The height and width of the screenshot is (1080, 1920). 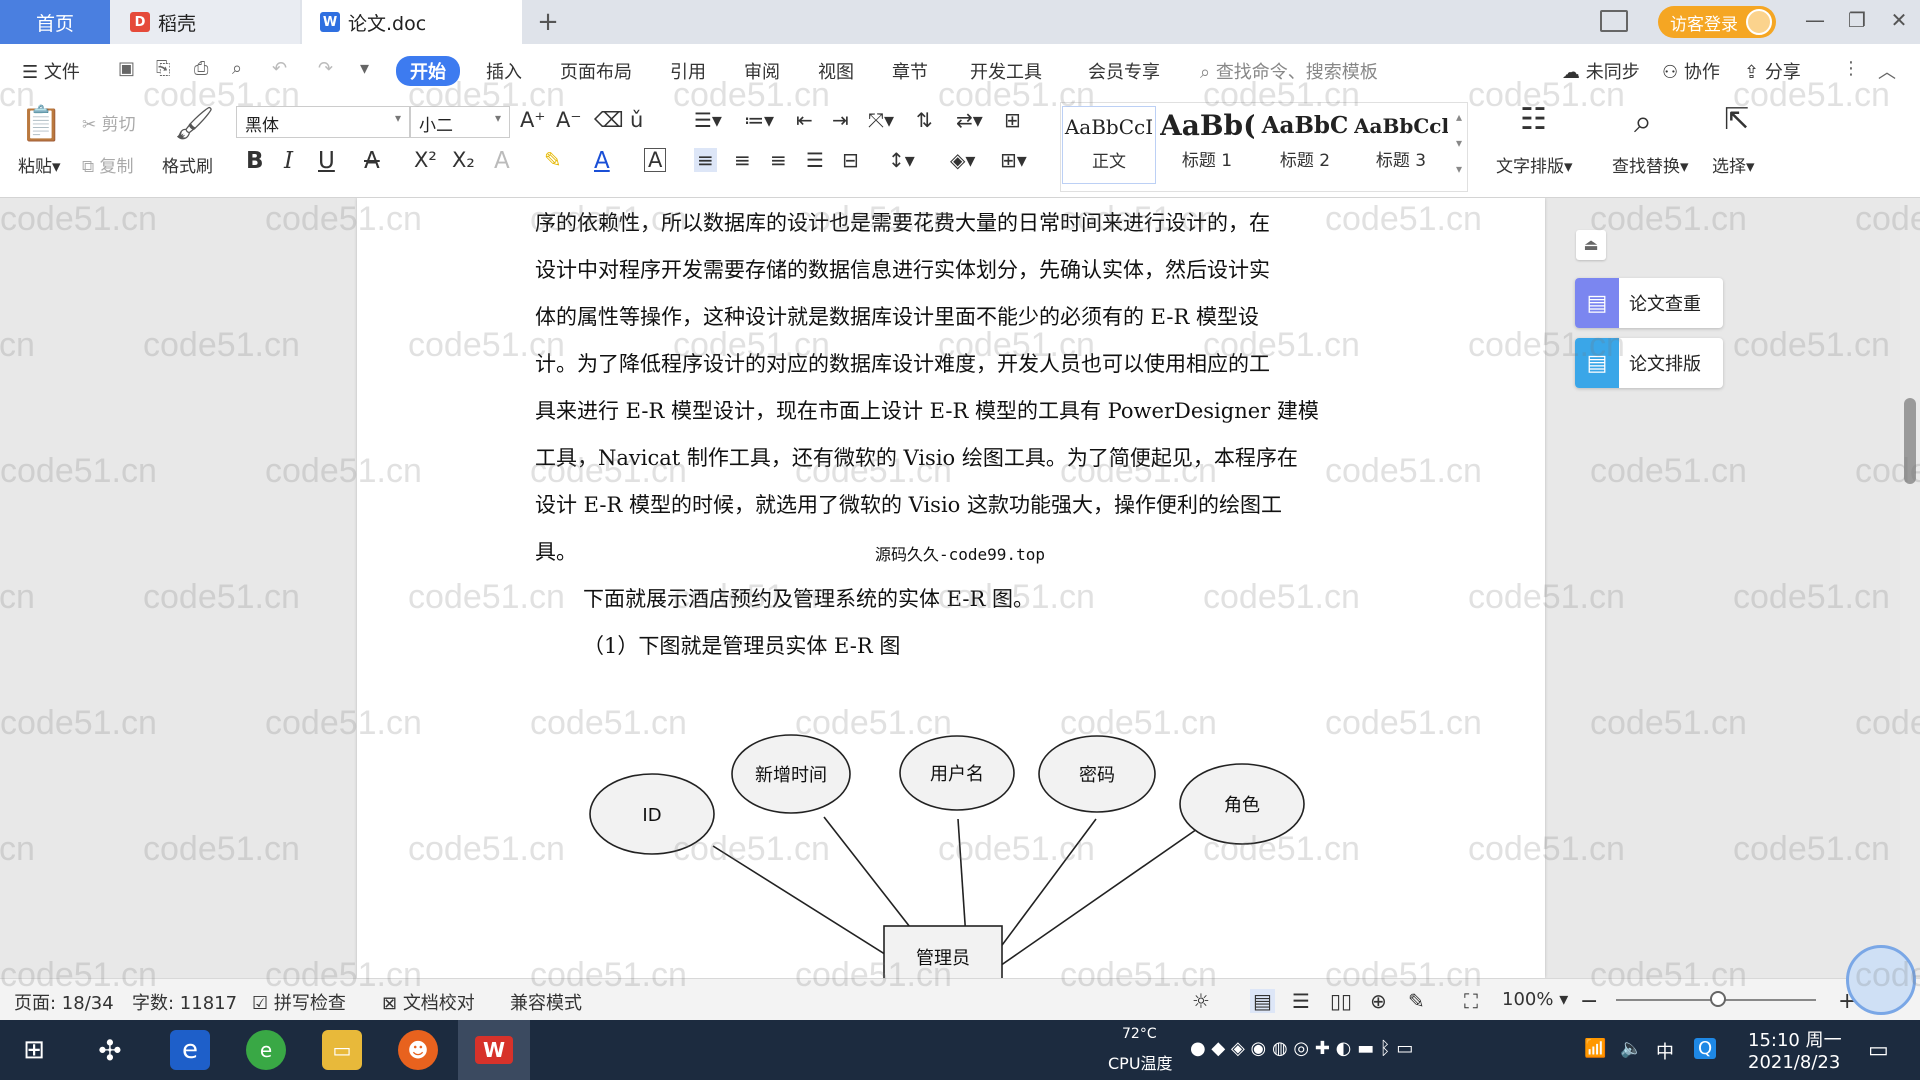 What do you see at coordinates (1665, 1051) in the screenshot?
I see `ime-indicator: 中` at bounding box center [1665, 1051].